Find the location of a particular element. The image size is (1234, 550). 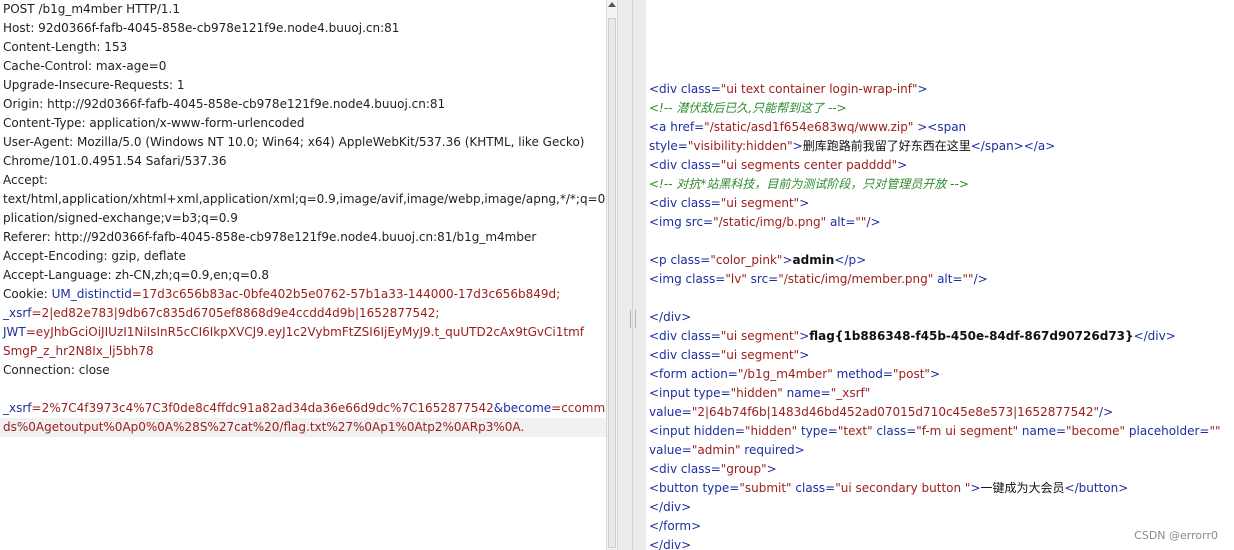

response-line: <img src="/static/img/b.png" alt=""/> is located at coordinates (940, 222).